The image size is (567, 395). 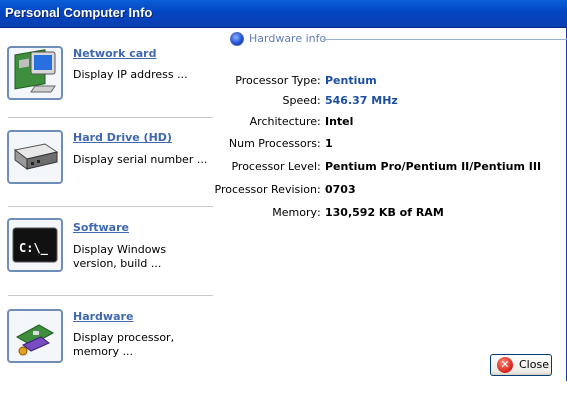 What do you see at coordinates (35, 336) in the screenshot?
I see `hardware-icon` at bounding box center [35, 336].